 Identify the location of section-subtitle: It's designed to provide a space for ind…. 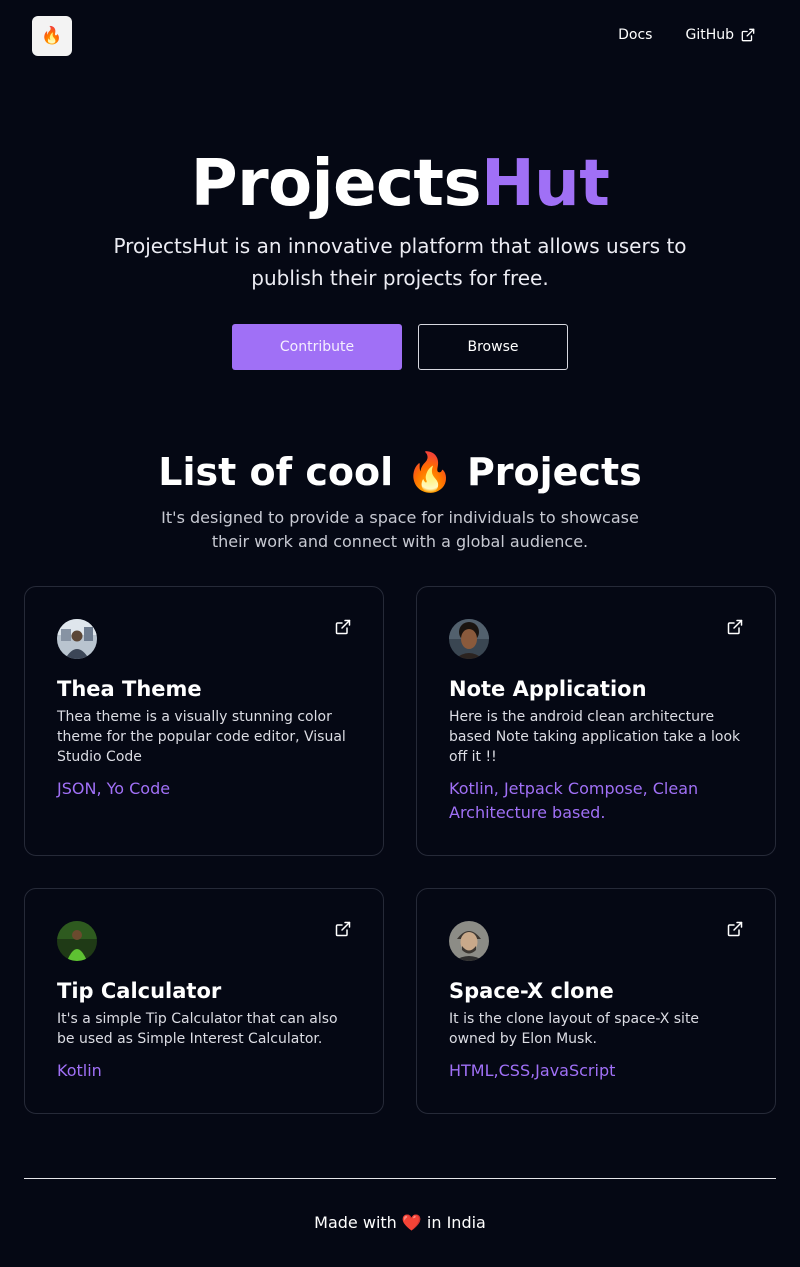
(400, 529).